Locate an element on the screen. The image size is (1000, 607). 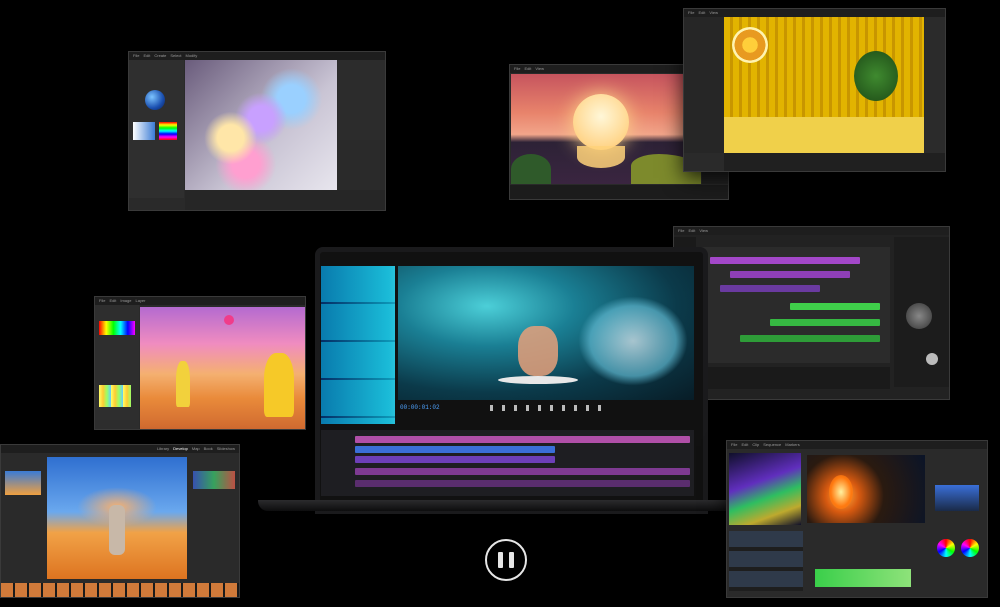
surfboard is located at coordinates (538, 380).